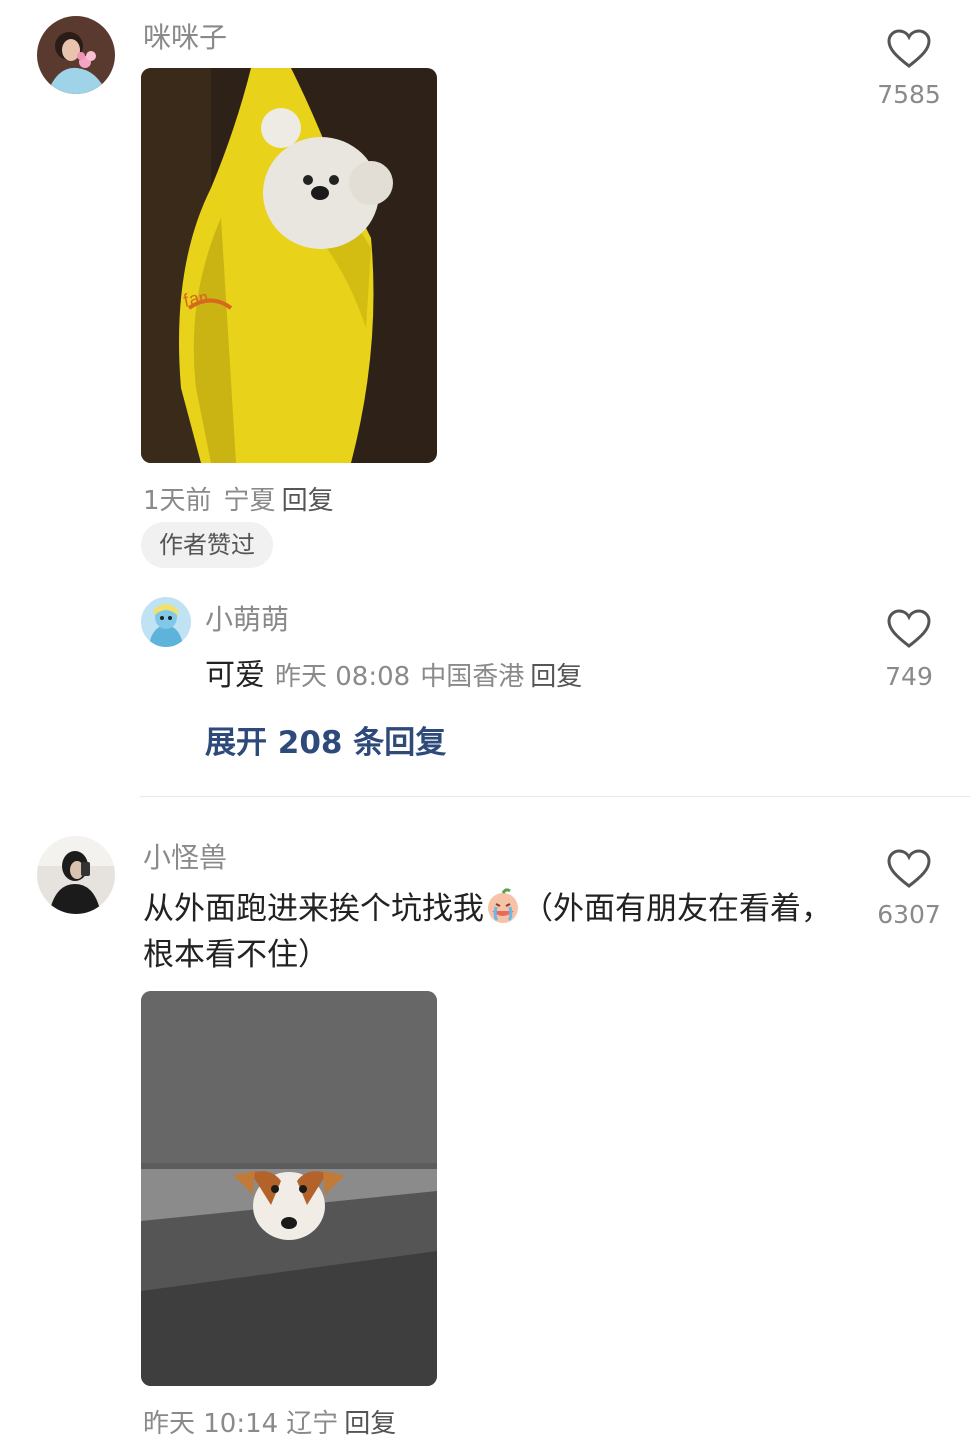 The width and height of the screenshot is (970, 1455). What do you see at coordinates (325, 739) in the screenshot?
I see `expand-replies-button: 展开 208 条回复` at bounding box center [325, 739].